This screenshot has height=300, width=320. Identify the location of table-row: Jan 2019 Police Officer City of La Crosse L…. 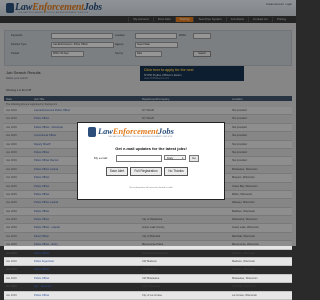
(148, 295).